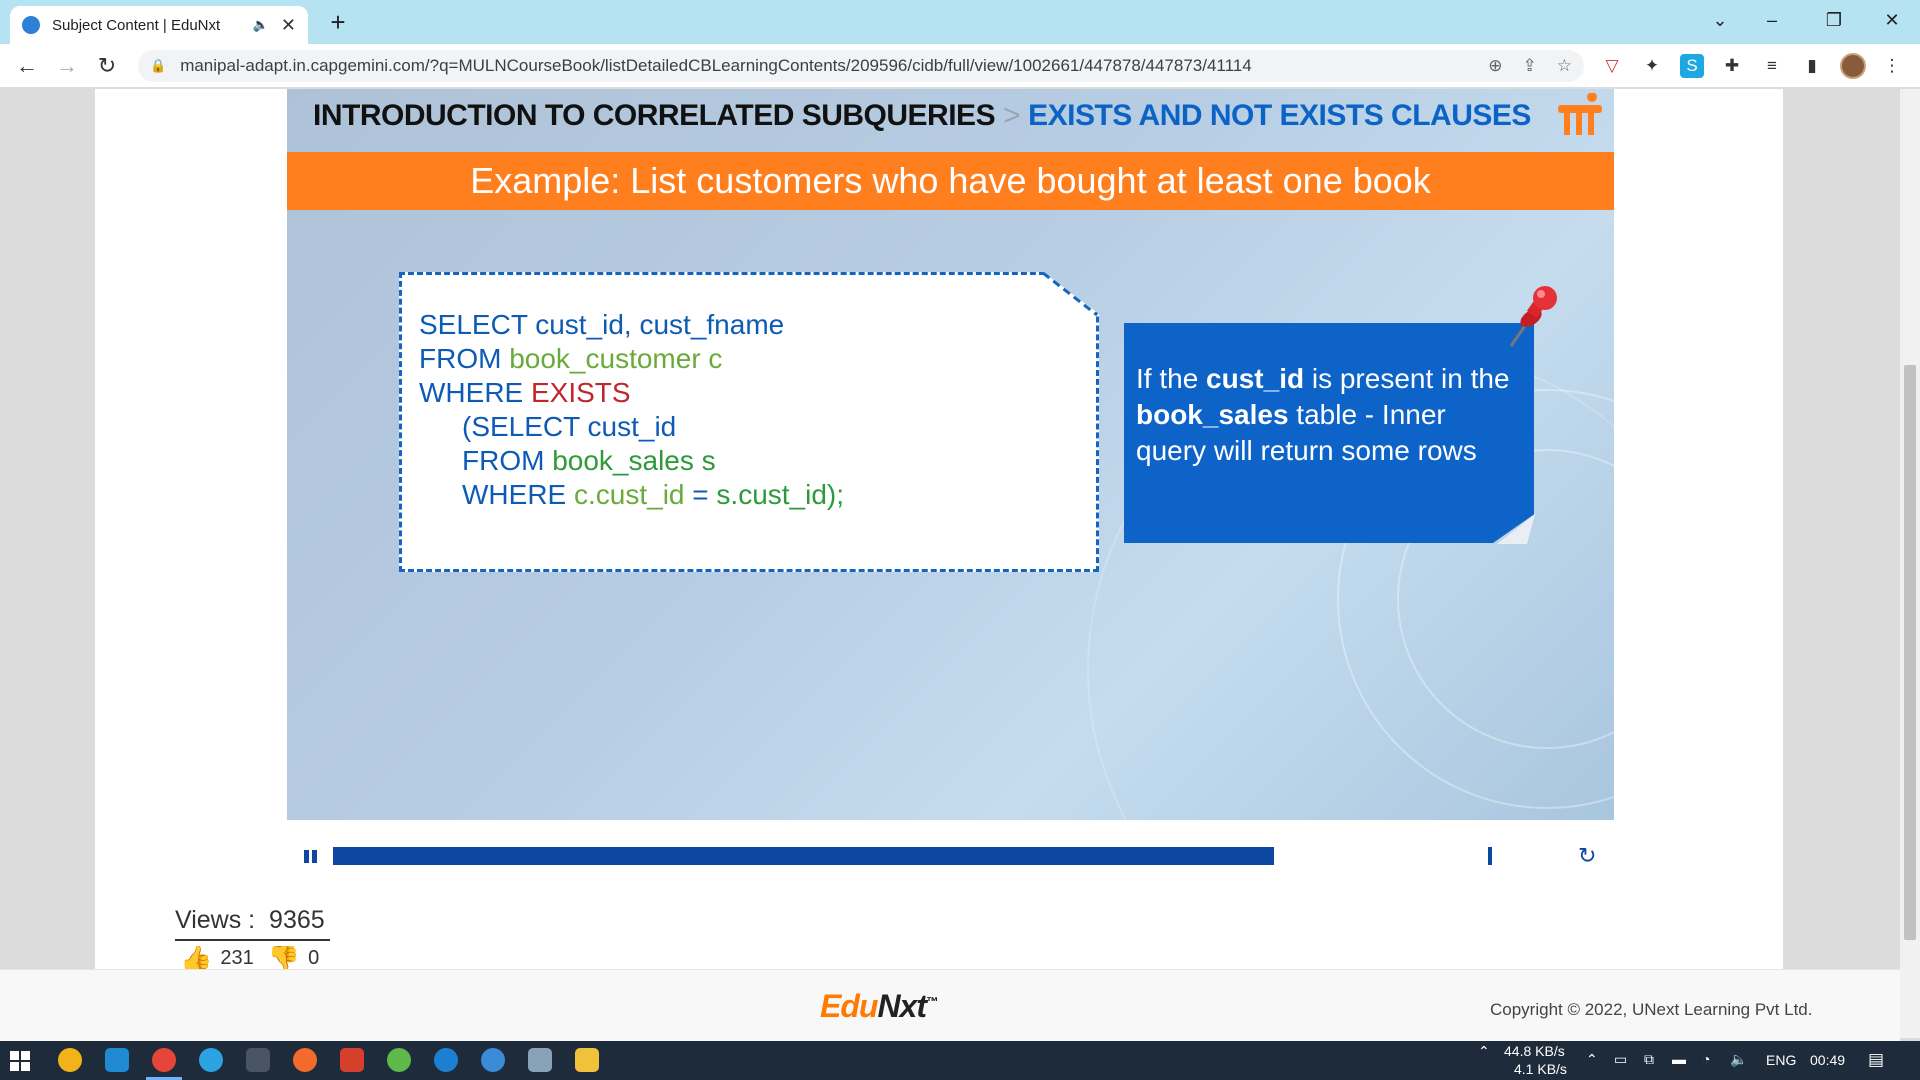 Image resolution: width=1920 pixels, height=1080 pixels. What do you see at coordinates (581, 392) in the screenshot?
I see `code-exists: EXISTS` at bounding box center [581, 392].